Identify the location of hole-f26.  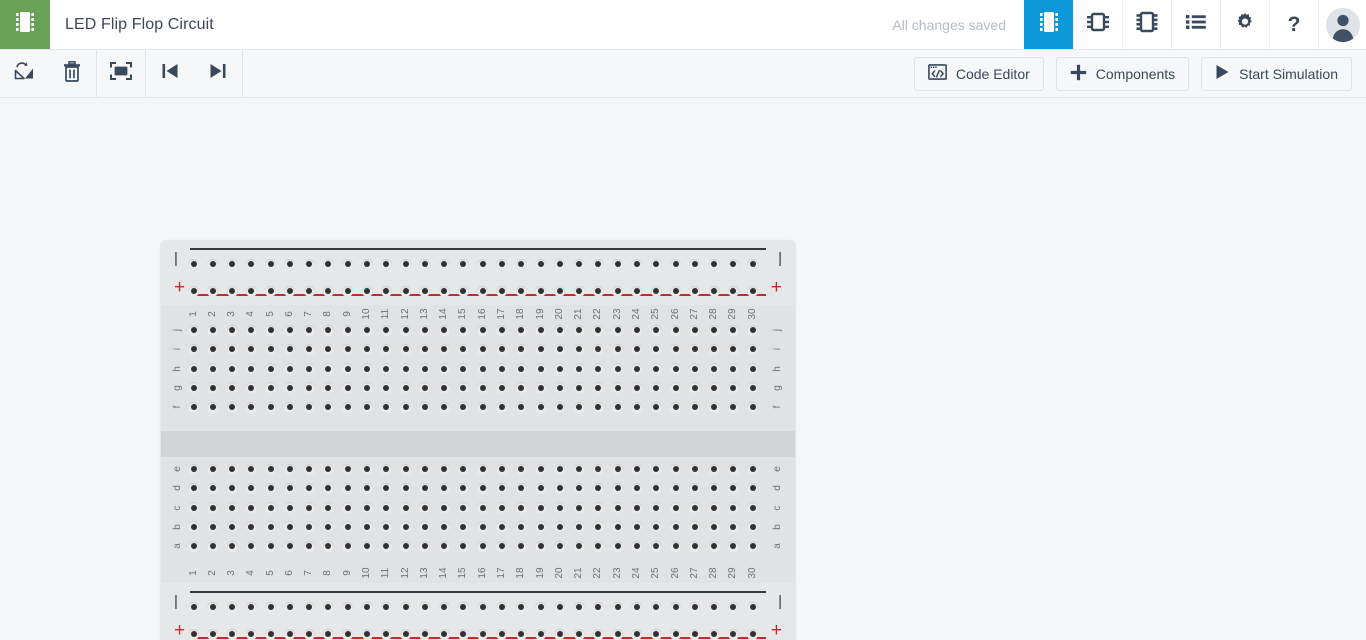
(675, 407).